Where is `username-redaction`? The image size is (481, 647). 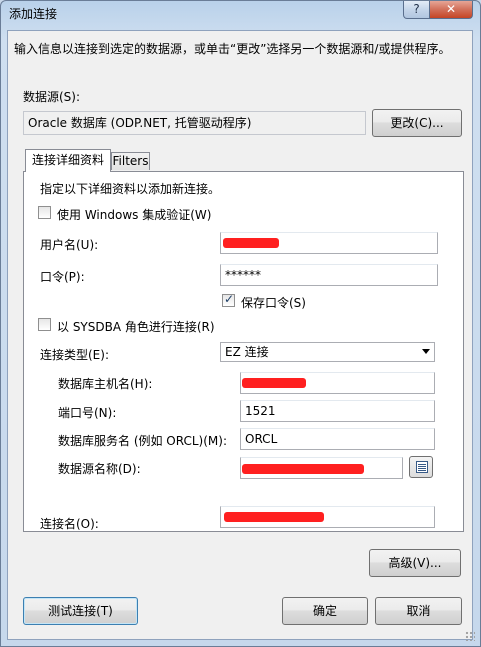 username-redaction is located at coordinates (251, 243).